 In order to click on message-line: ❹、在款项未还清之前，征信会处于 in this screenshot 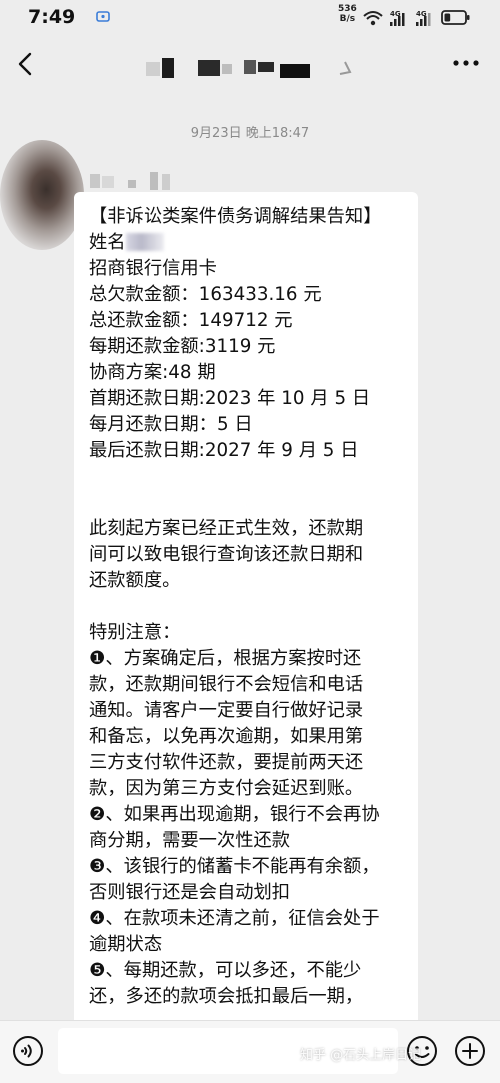, I will do `click(250, 919)`.